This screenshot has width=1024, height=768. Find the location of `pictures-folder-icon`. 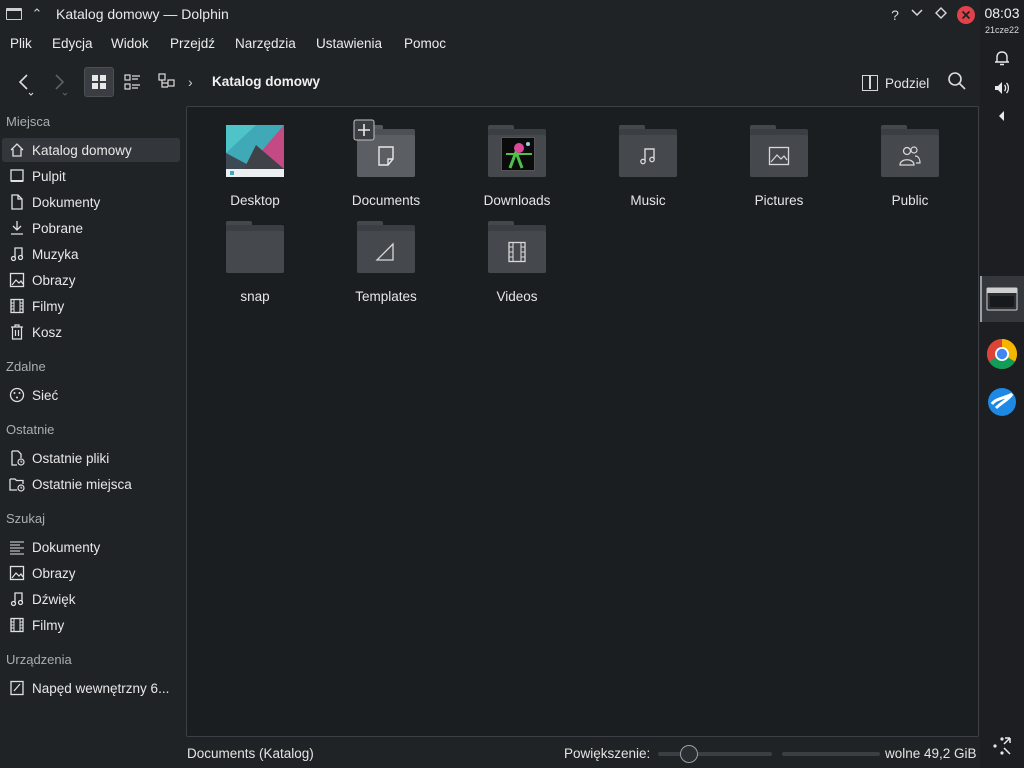

pictures-folder-icon is located at coordinates (779, 153).